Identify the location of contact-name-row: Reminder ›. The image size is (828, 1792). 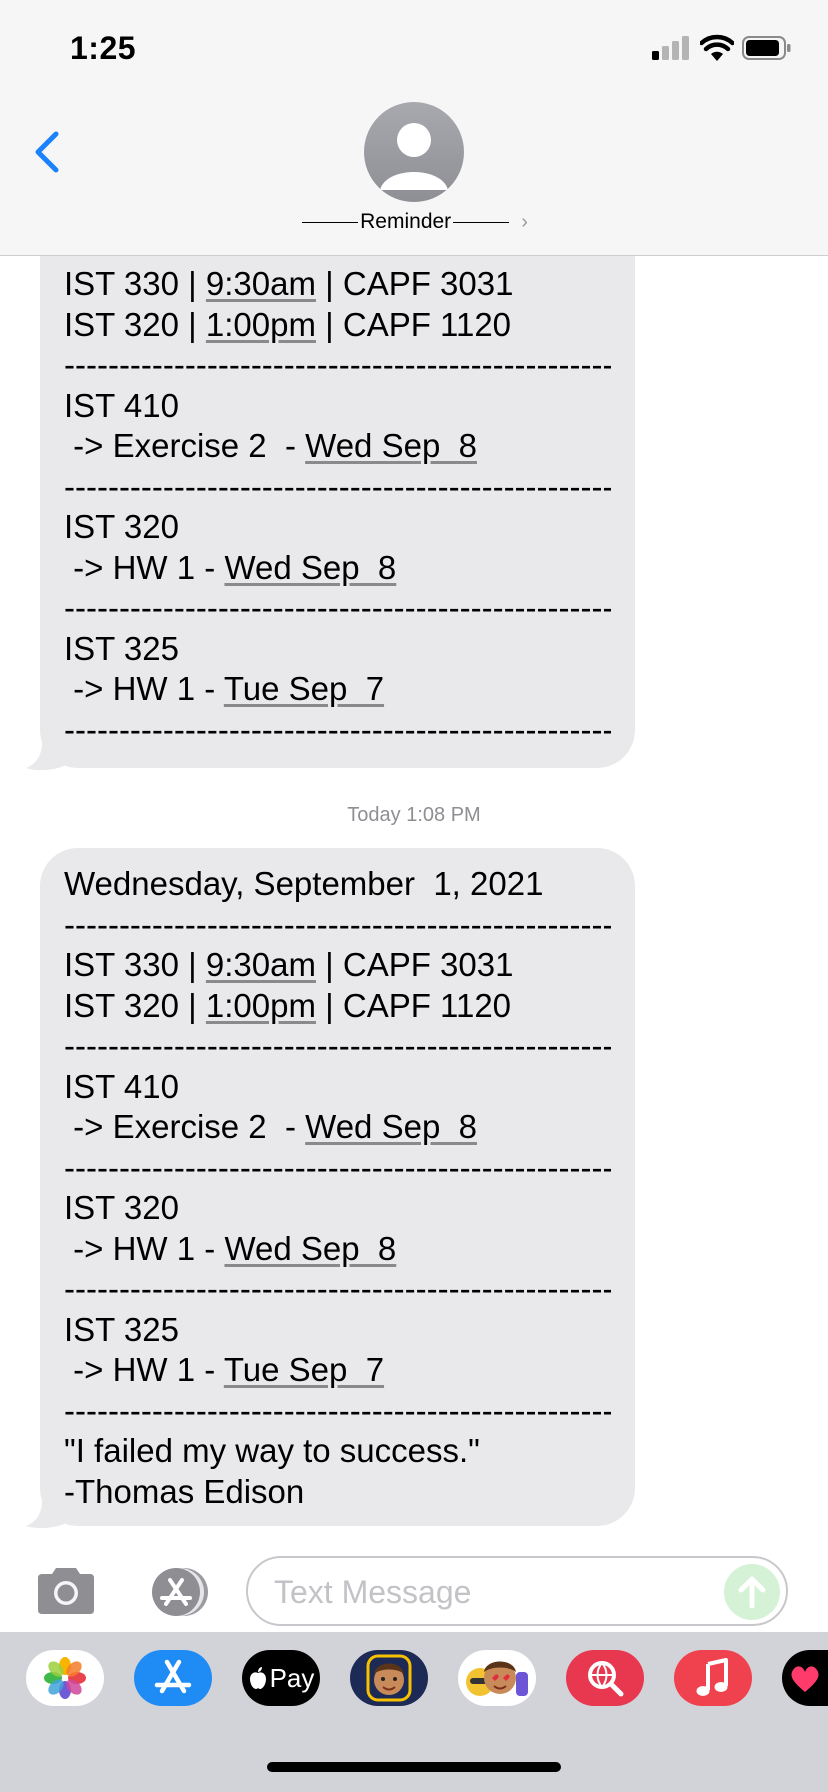
(414, 222).